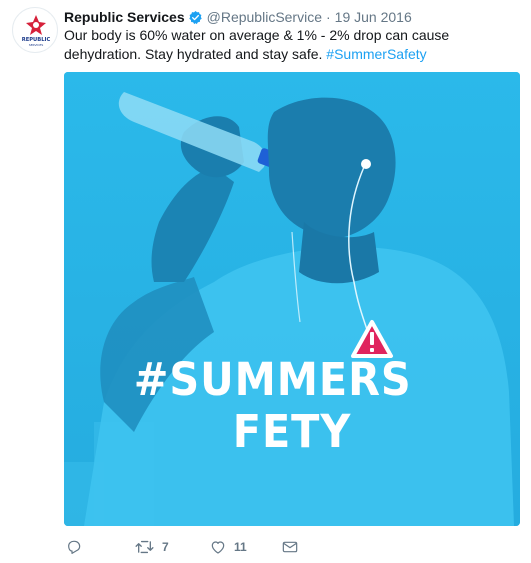 The width and height of the screenshot is (531, 563). I want to click on retweet-icon, so click(144, 547).